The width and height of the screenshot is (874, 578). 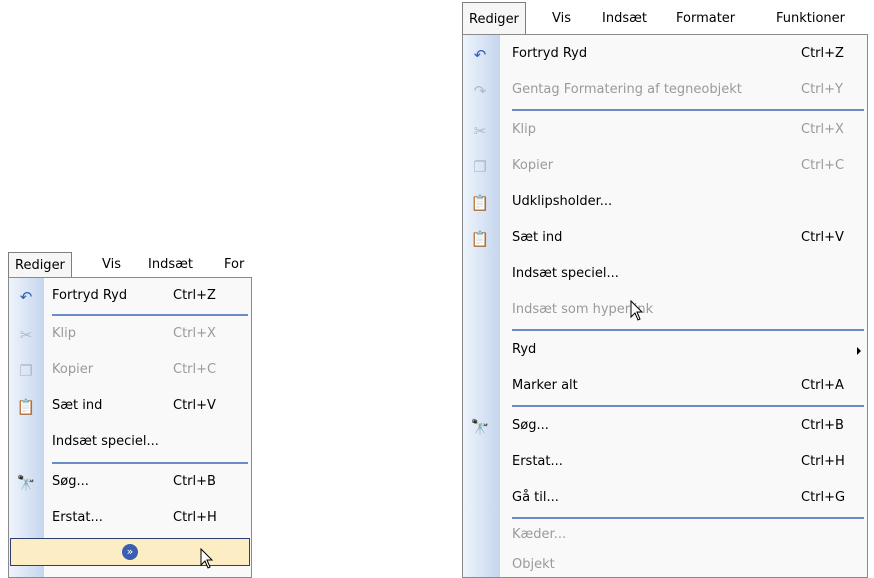 I want to click on menu-item-clear: Ryd, so click(x=665, y=351).